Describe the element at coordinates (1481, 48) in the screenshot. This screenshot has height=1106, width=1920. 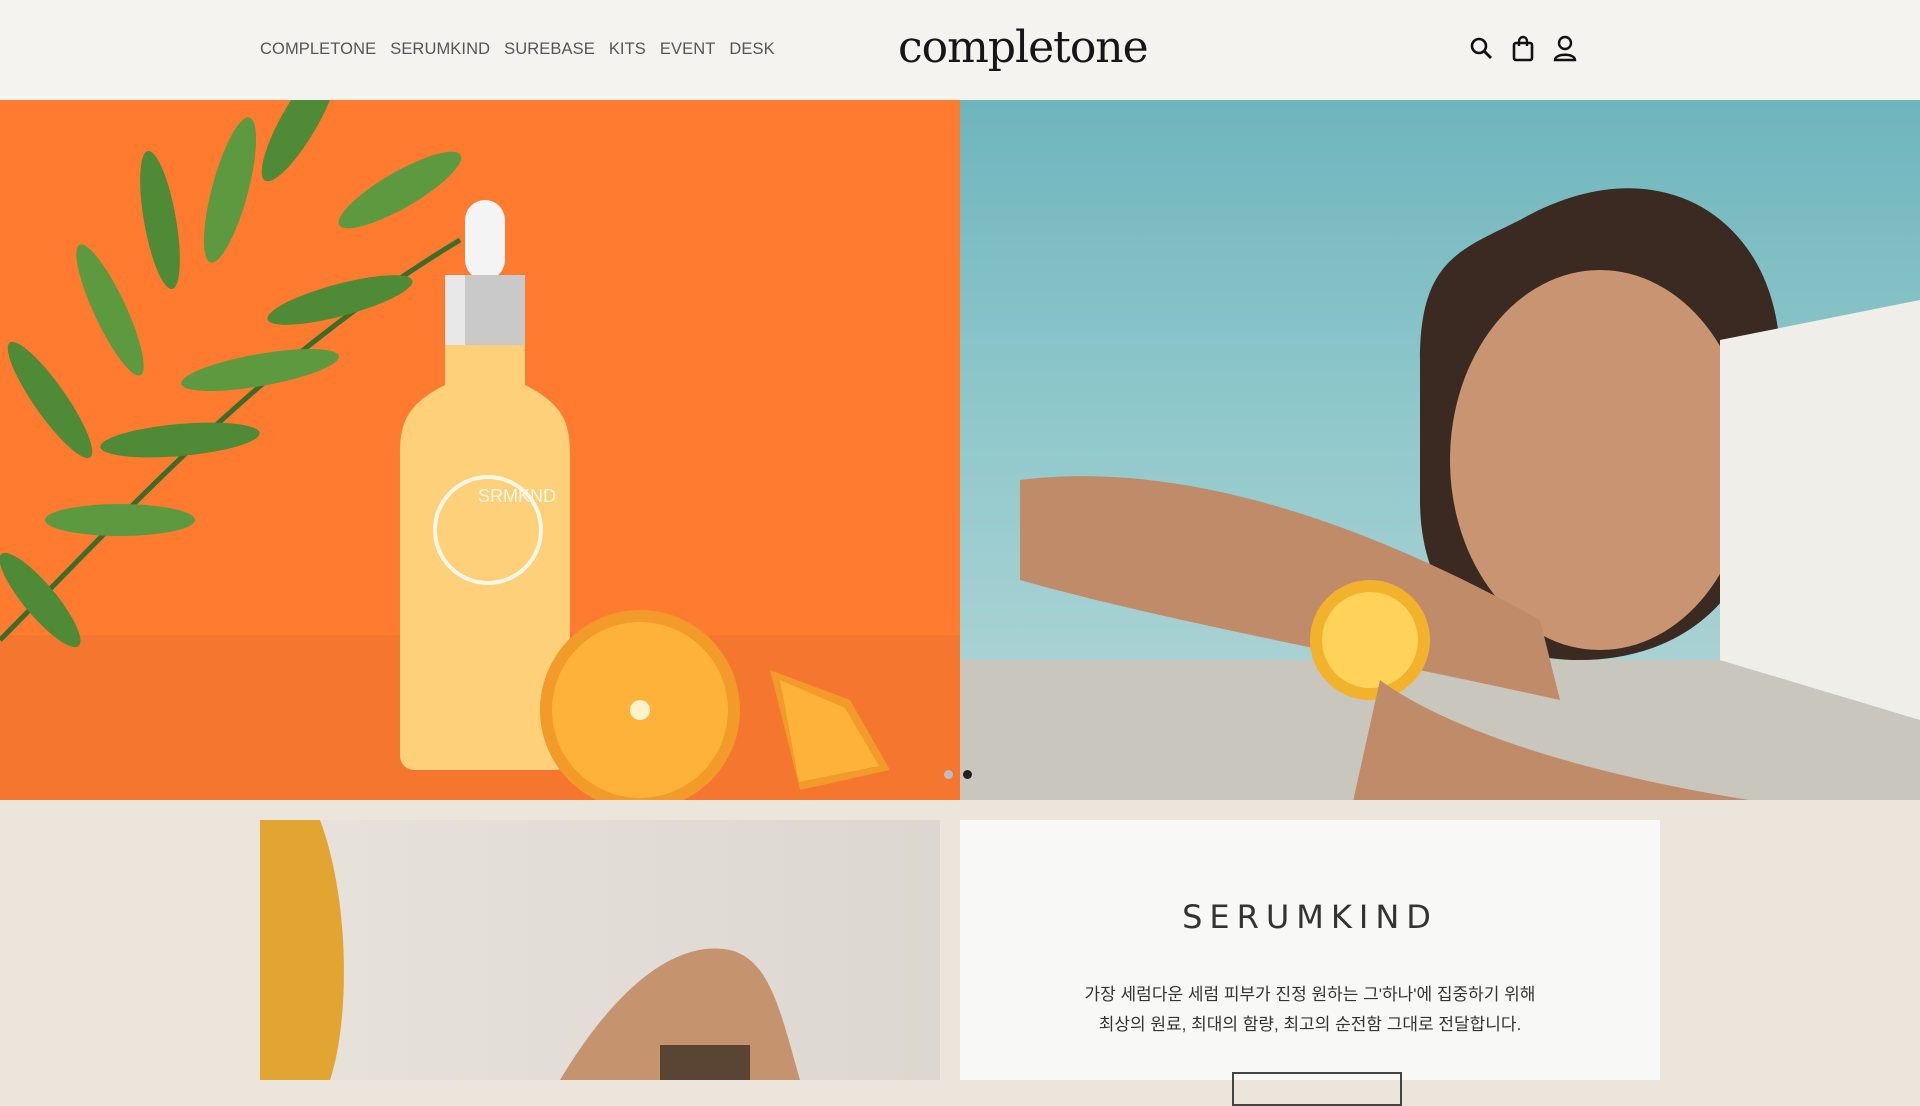
I see `search-icon` at that location.